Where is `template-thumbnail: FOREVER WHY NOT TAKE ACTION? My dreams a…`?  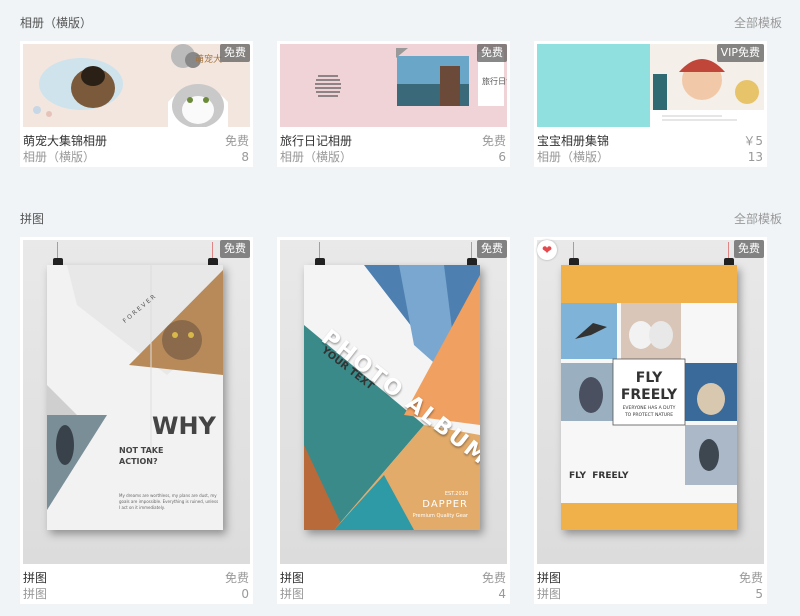
template-thumbnail: FOREVER WHY NOT TAKE ACTION? My dreams a… is located at coordinates (136, 402).